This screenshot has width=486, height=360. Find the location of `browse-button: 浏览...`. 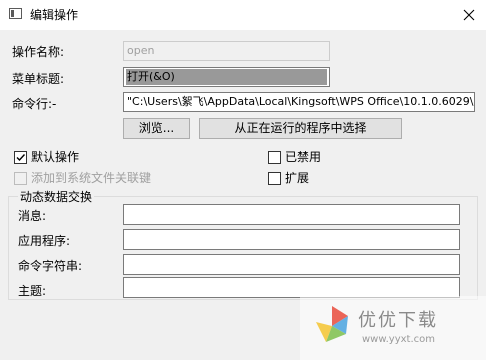

browse-button: 浏览... is located at coordinates (156, 128).